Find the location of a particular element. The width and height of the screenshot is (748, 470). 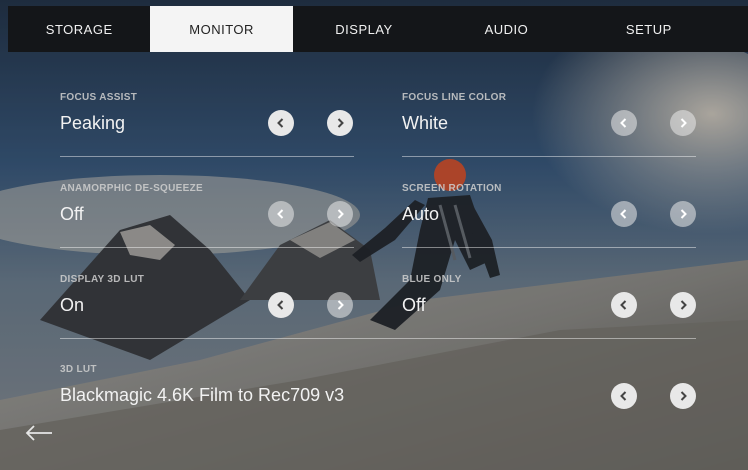

focus-assist-value: Peaking is located at coordinates (93, 123).